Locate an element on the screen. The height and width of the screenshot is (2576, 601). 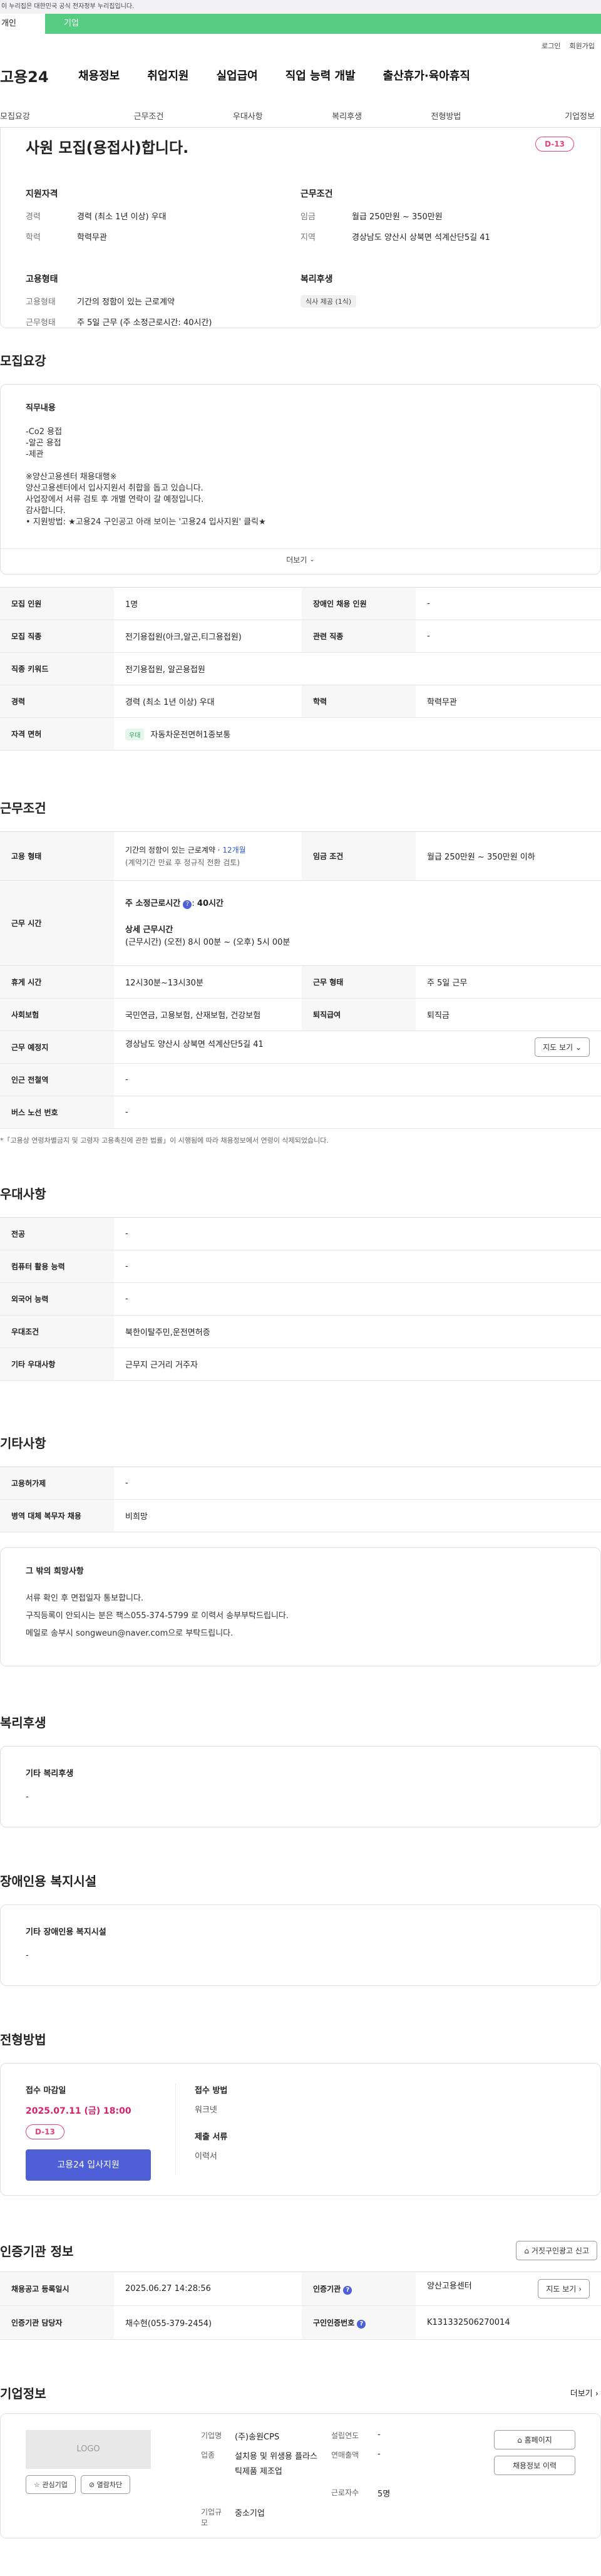
company-more-link: 더보기 › is located at coordinates (584, 2393).